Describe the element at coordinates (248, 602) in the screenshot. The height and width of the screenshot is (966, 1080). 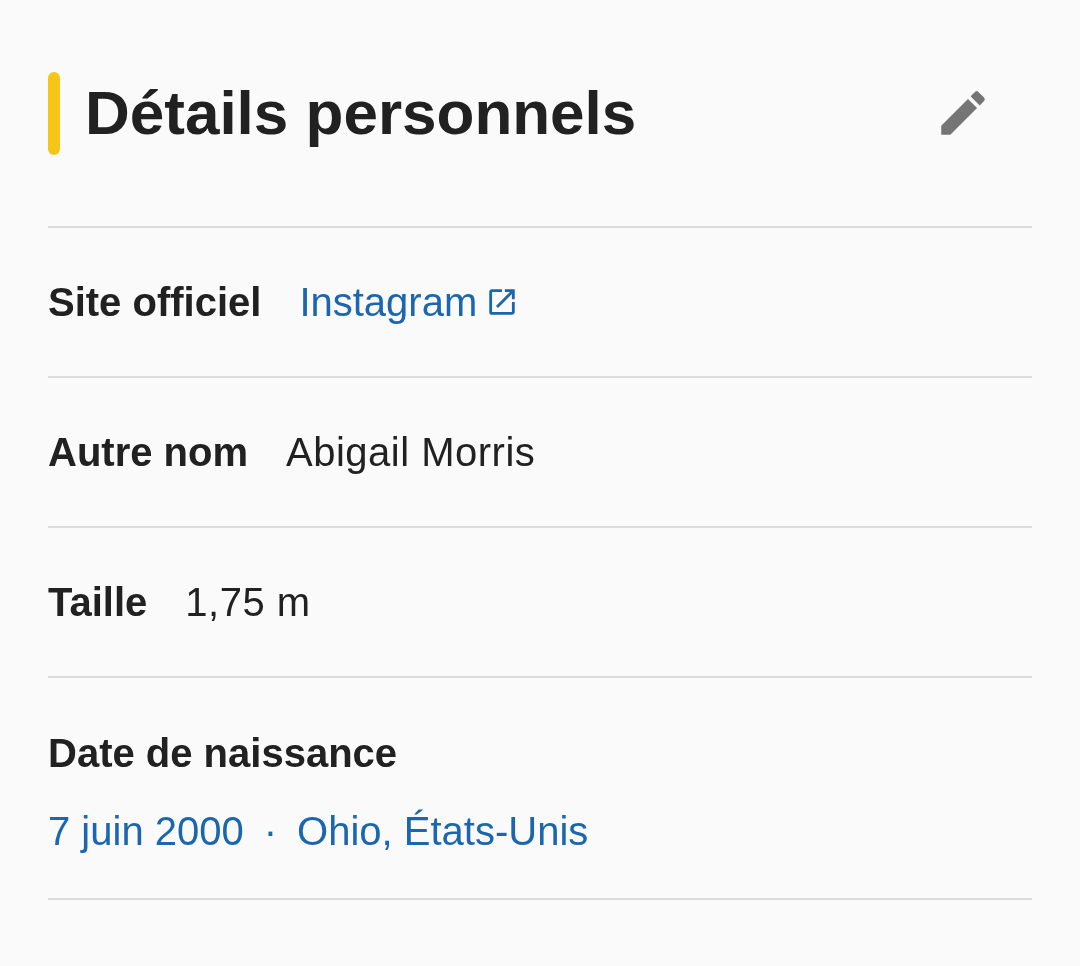
I see `value-text: 1,75 m` at that location.